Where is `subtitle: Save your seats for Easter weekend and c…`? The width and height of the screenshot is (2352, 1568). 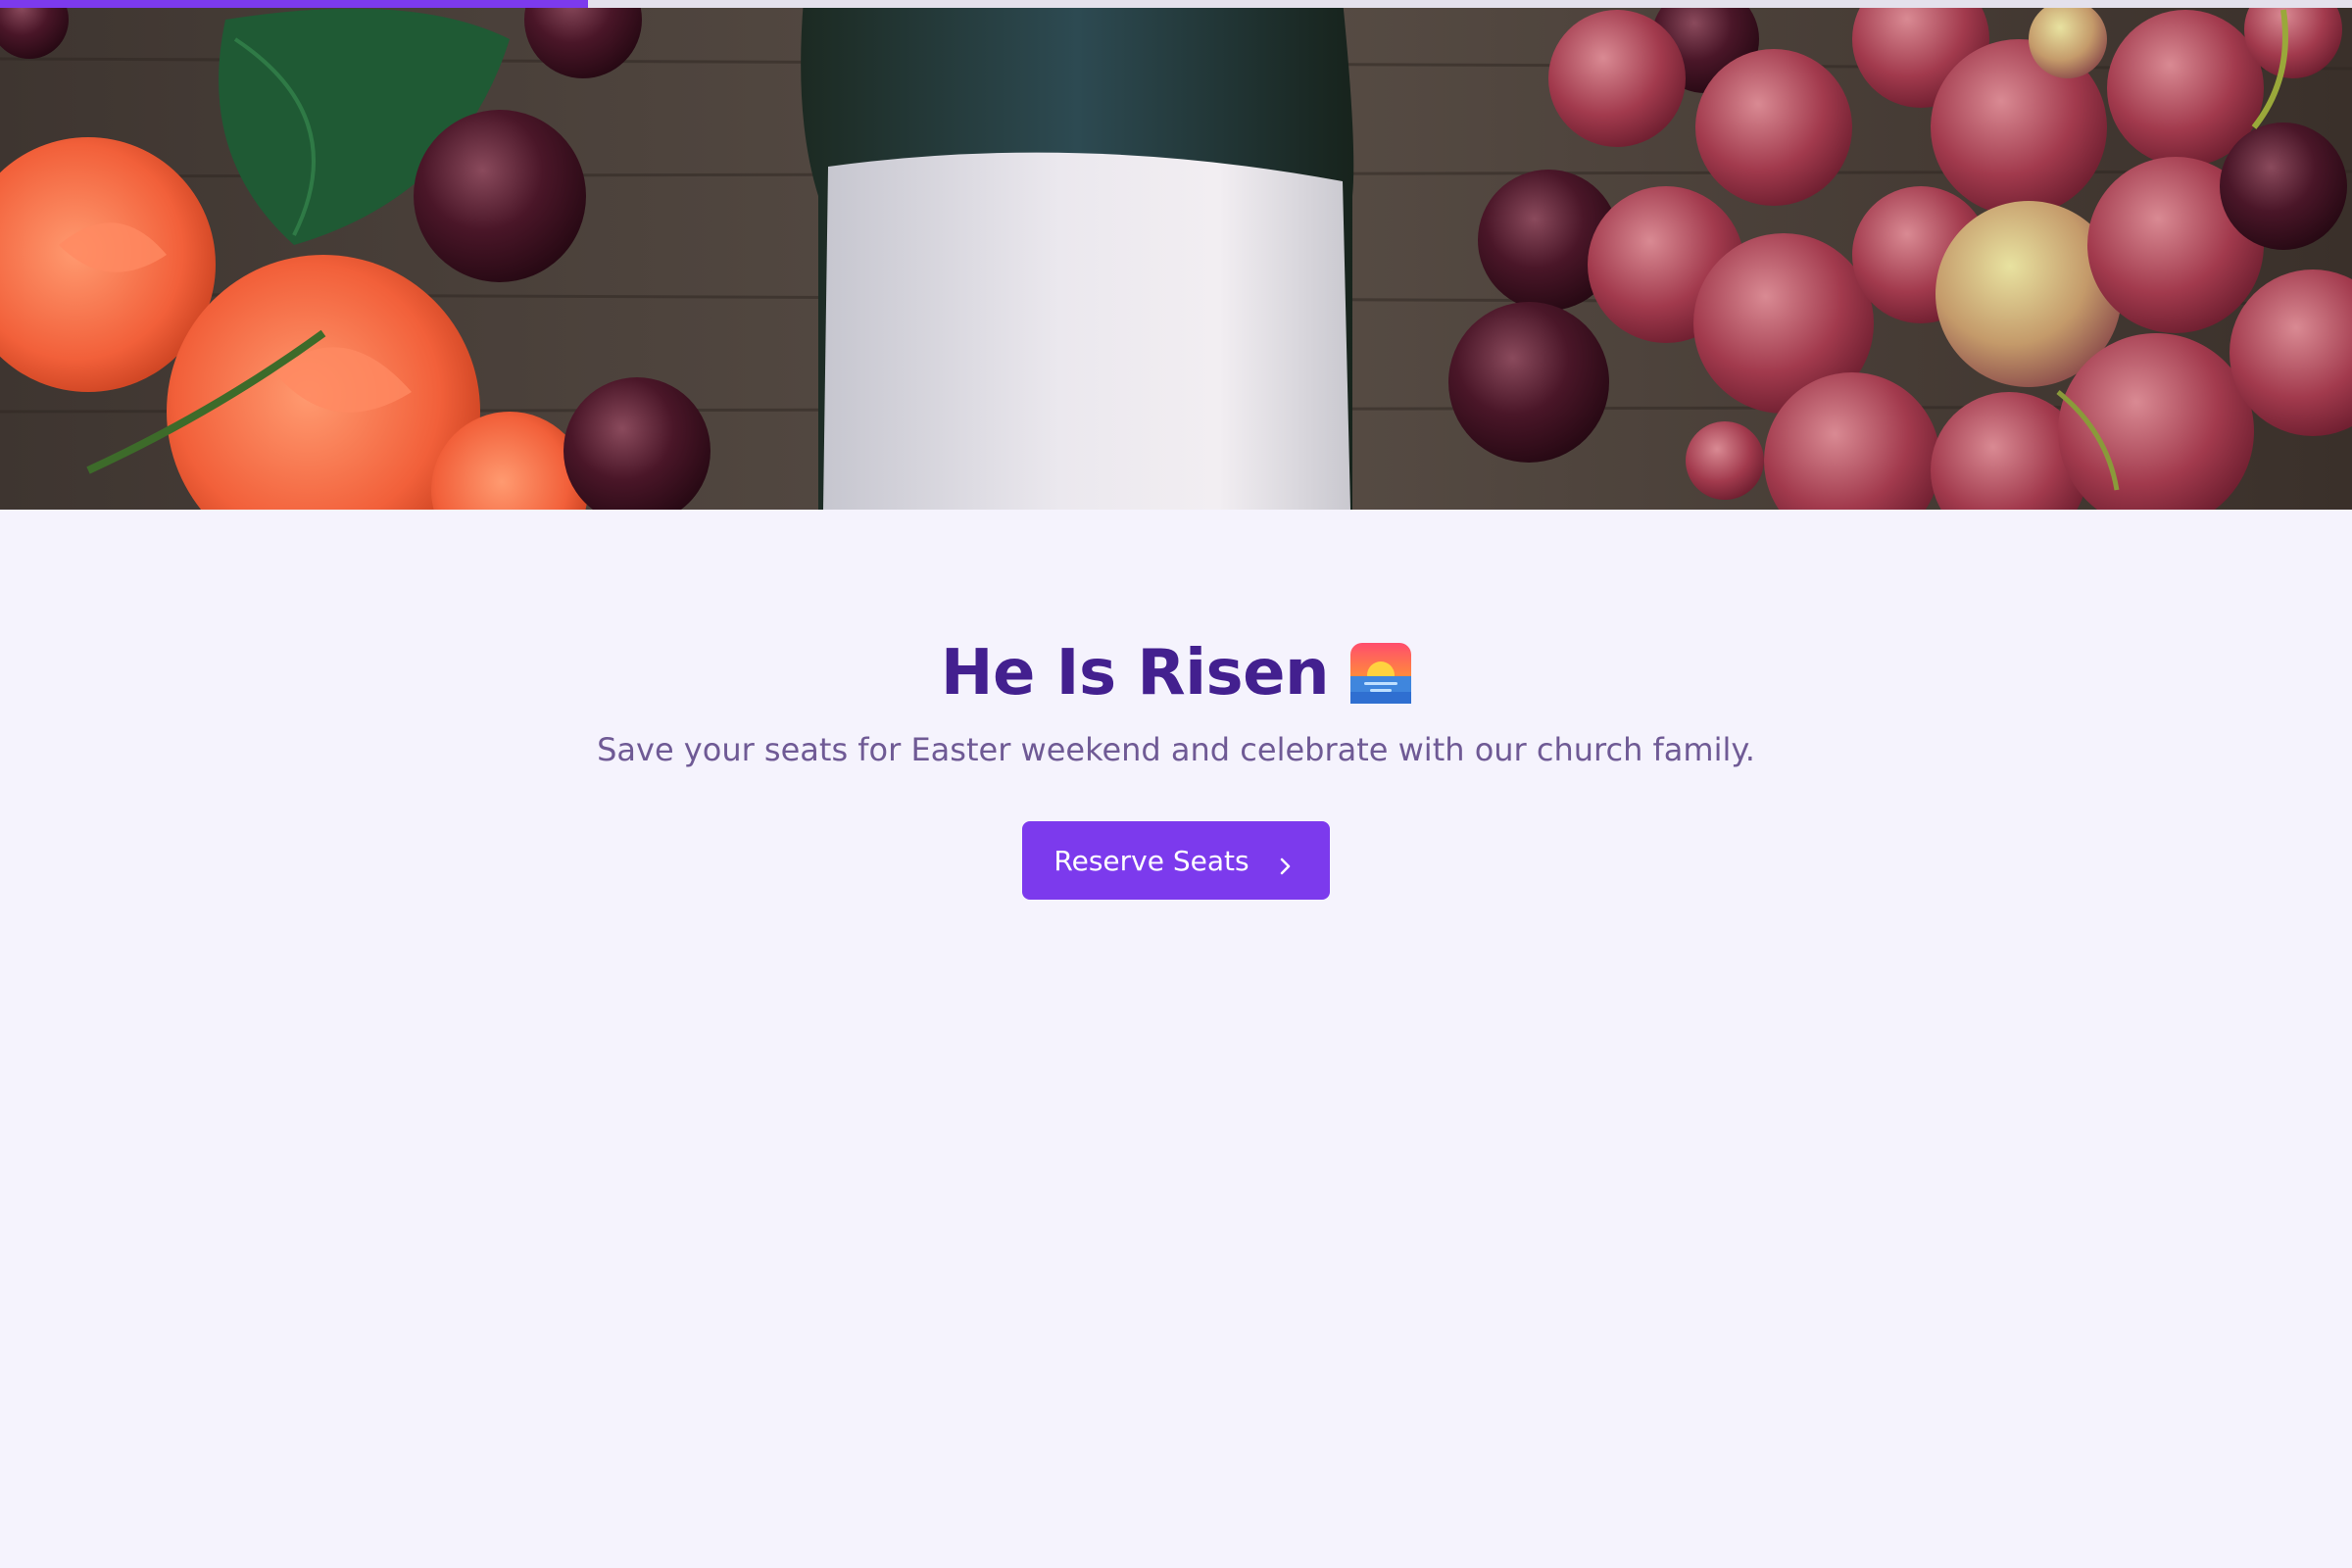 subtitle: Save your seats for Easter weekend and c… is located at coordinates (1176, 749).